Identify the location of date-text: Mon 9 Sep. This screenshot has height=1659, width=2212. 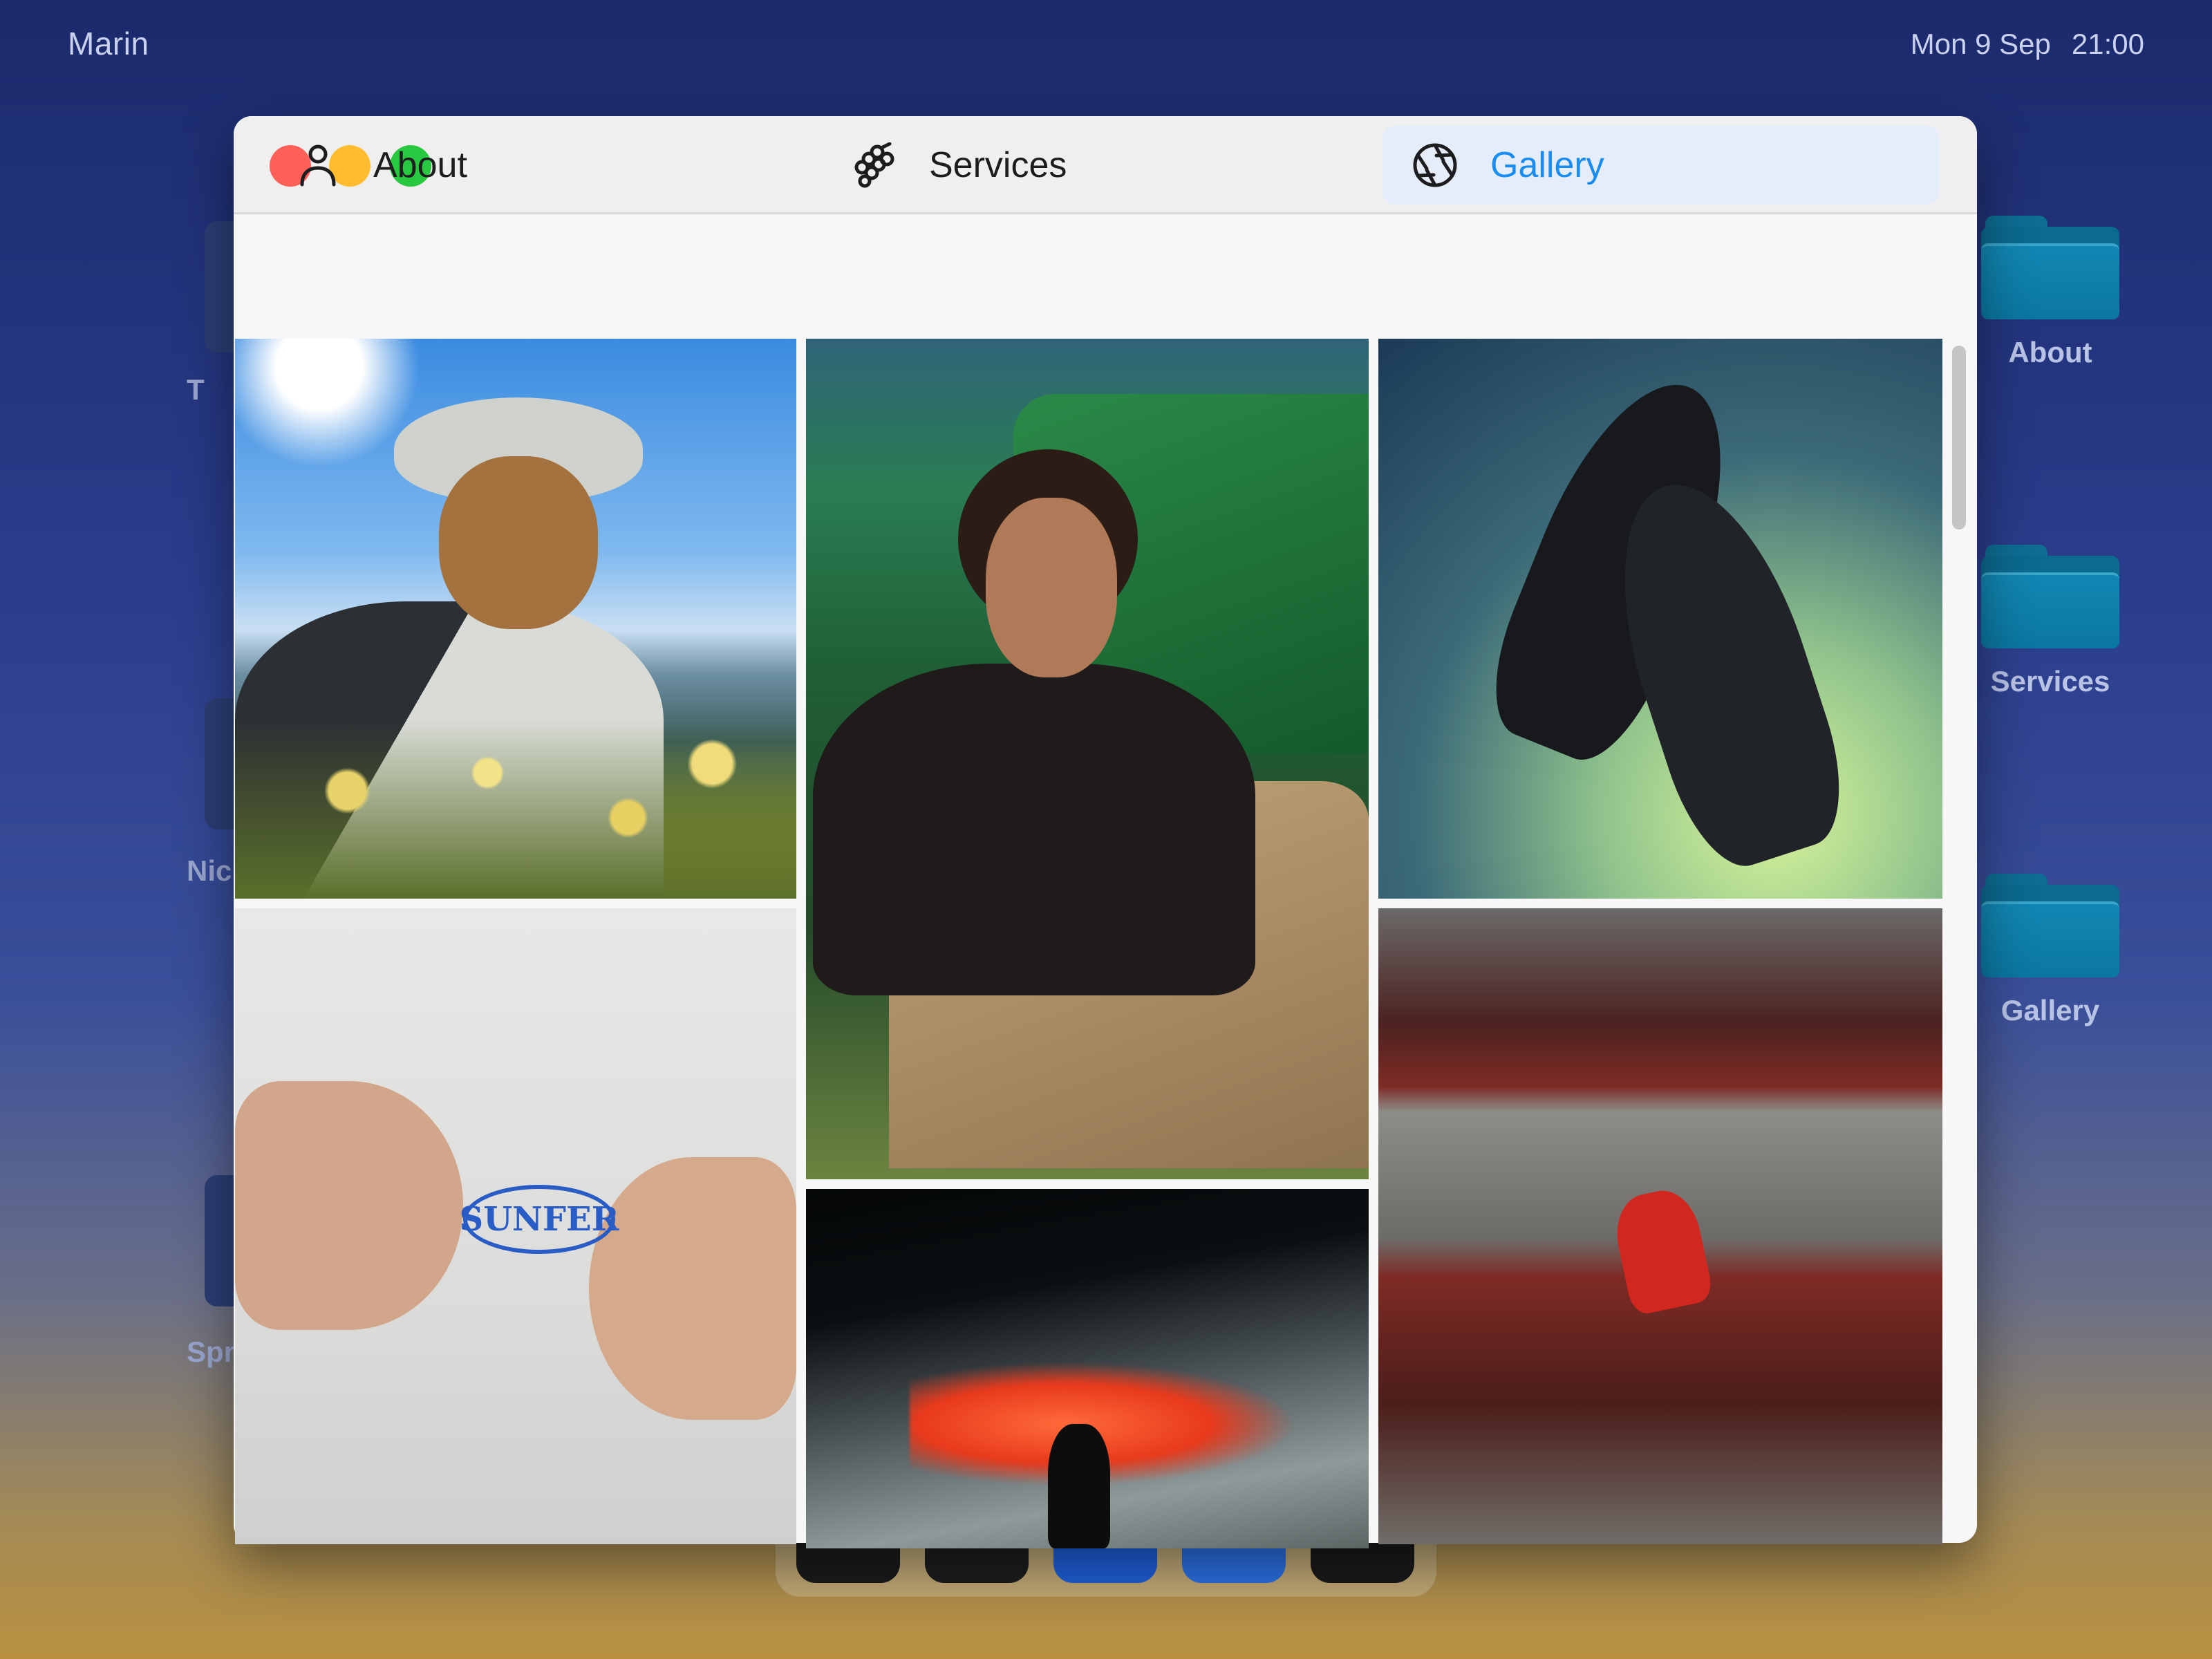
(1980, 44).